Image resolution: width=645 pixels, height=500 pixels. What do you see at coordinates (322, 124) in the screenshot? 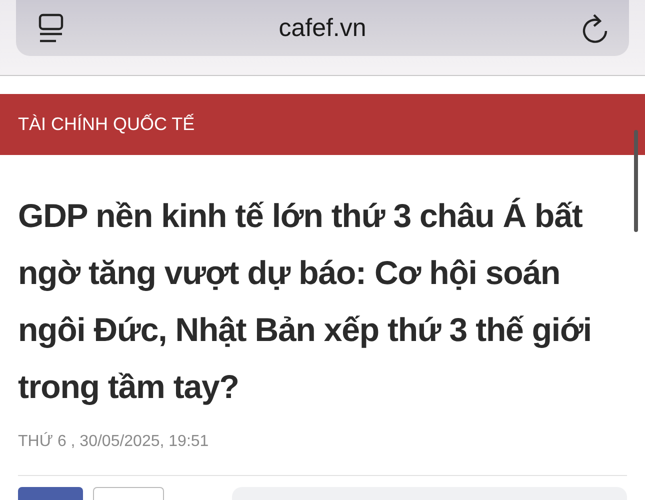
I see `category-banner: TÀI CHÍNH QUỐC TẾ` at bounding box center [322, 124].